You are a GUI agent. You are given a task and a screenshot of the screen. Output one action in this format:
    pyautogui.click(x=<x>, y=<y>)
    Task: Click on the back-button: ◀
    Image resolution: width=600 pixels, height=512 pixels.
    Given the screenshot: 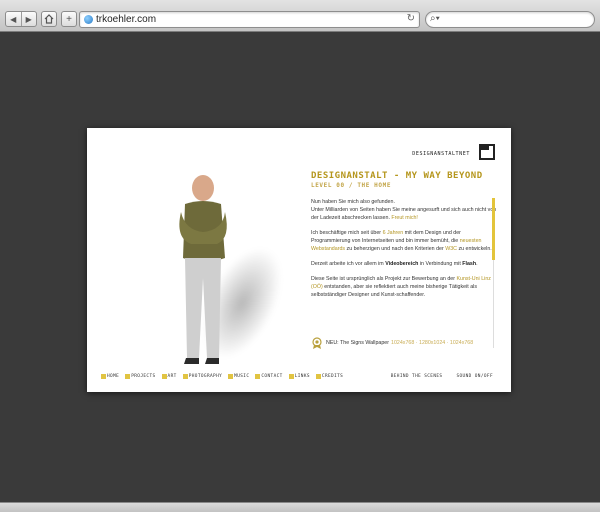 What is the action you would take?
    pyautogui.click(x=13, y=19)
    